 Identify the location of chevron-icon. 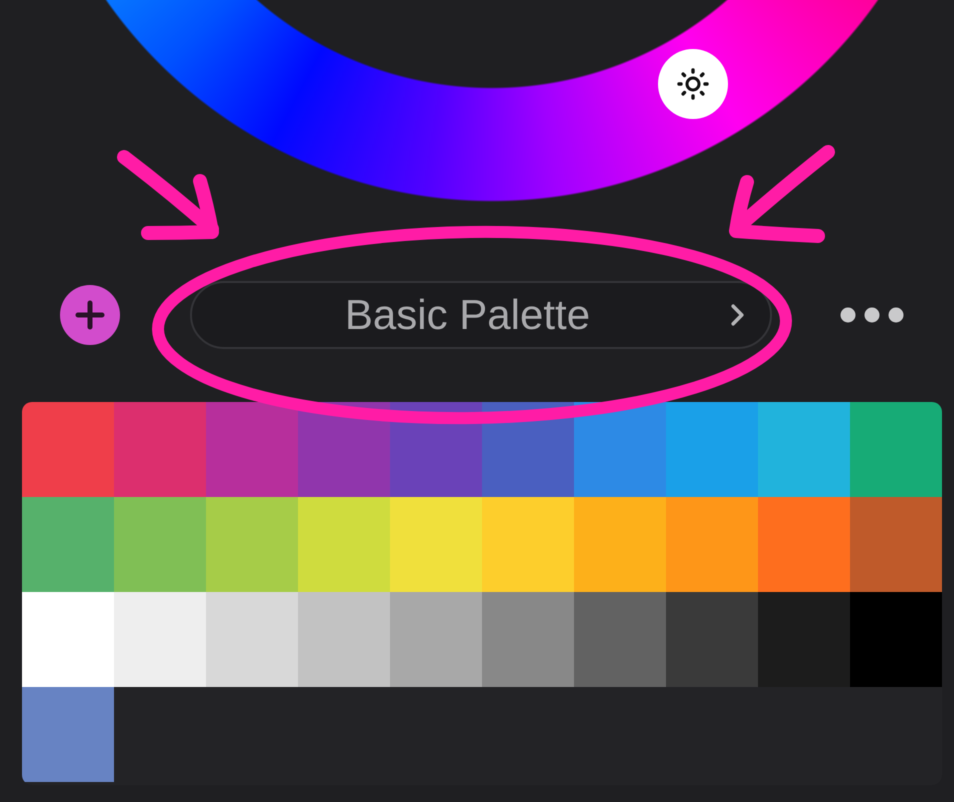
(737, 315).